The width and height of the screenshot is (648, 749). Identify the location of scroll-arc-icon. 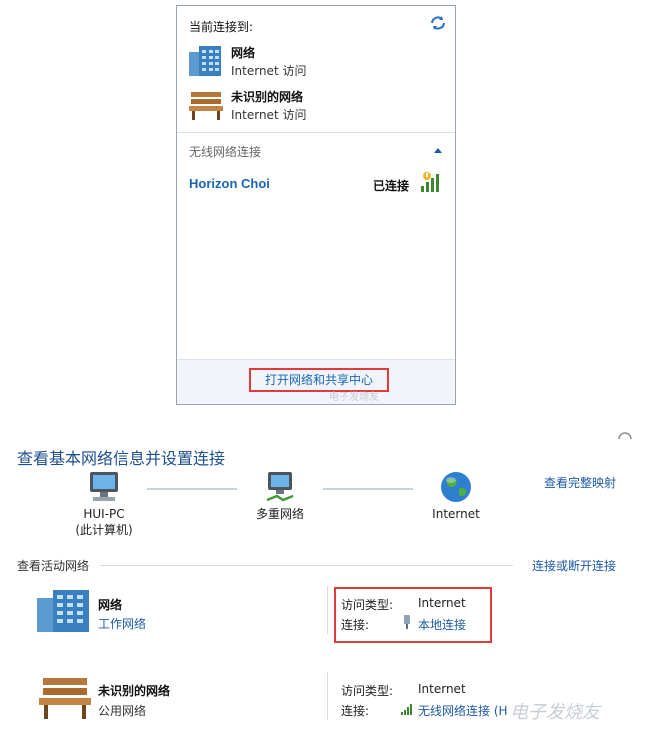
(625, 436).